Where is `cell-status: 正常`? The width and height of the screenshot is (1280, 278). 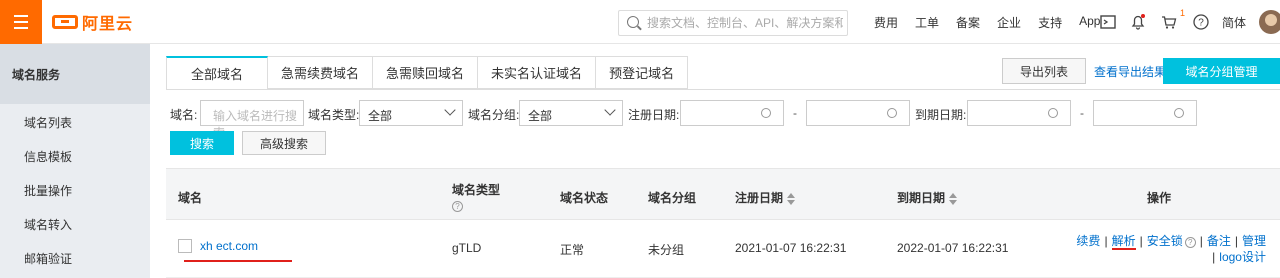 cell-status: 正常 is located at coordinates (572, 250).